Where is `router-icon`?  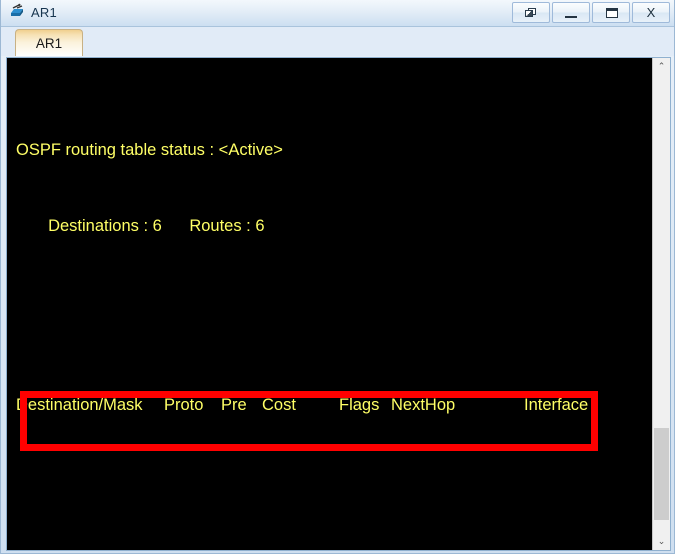 router-icon is located at coordinates (17, 12).